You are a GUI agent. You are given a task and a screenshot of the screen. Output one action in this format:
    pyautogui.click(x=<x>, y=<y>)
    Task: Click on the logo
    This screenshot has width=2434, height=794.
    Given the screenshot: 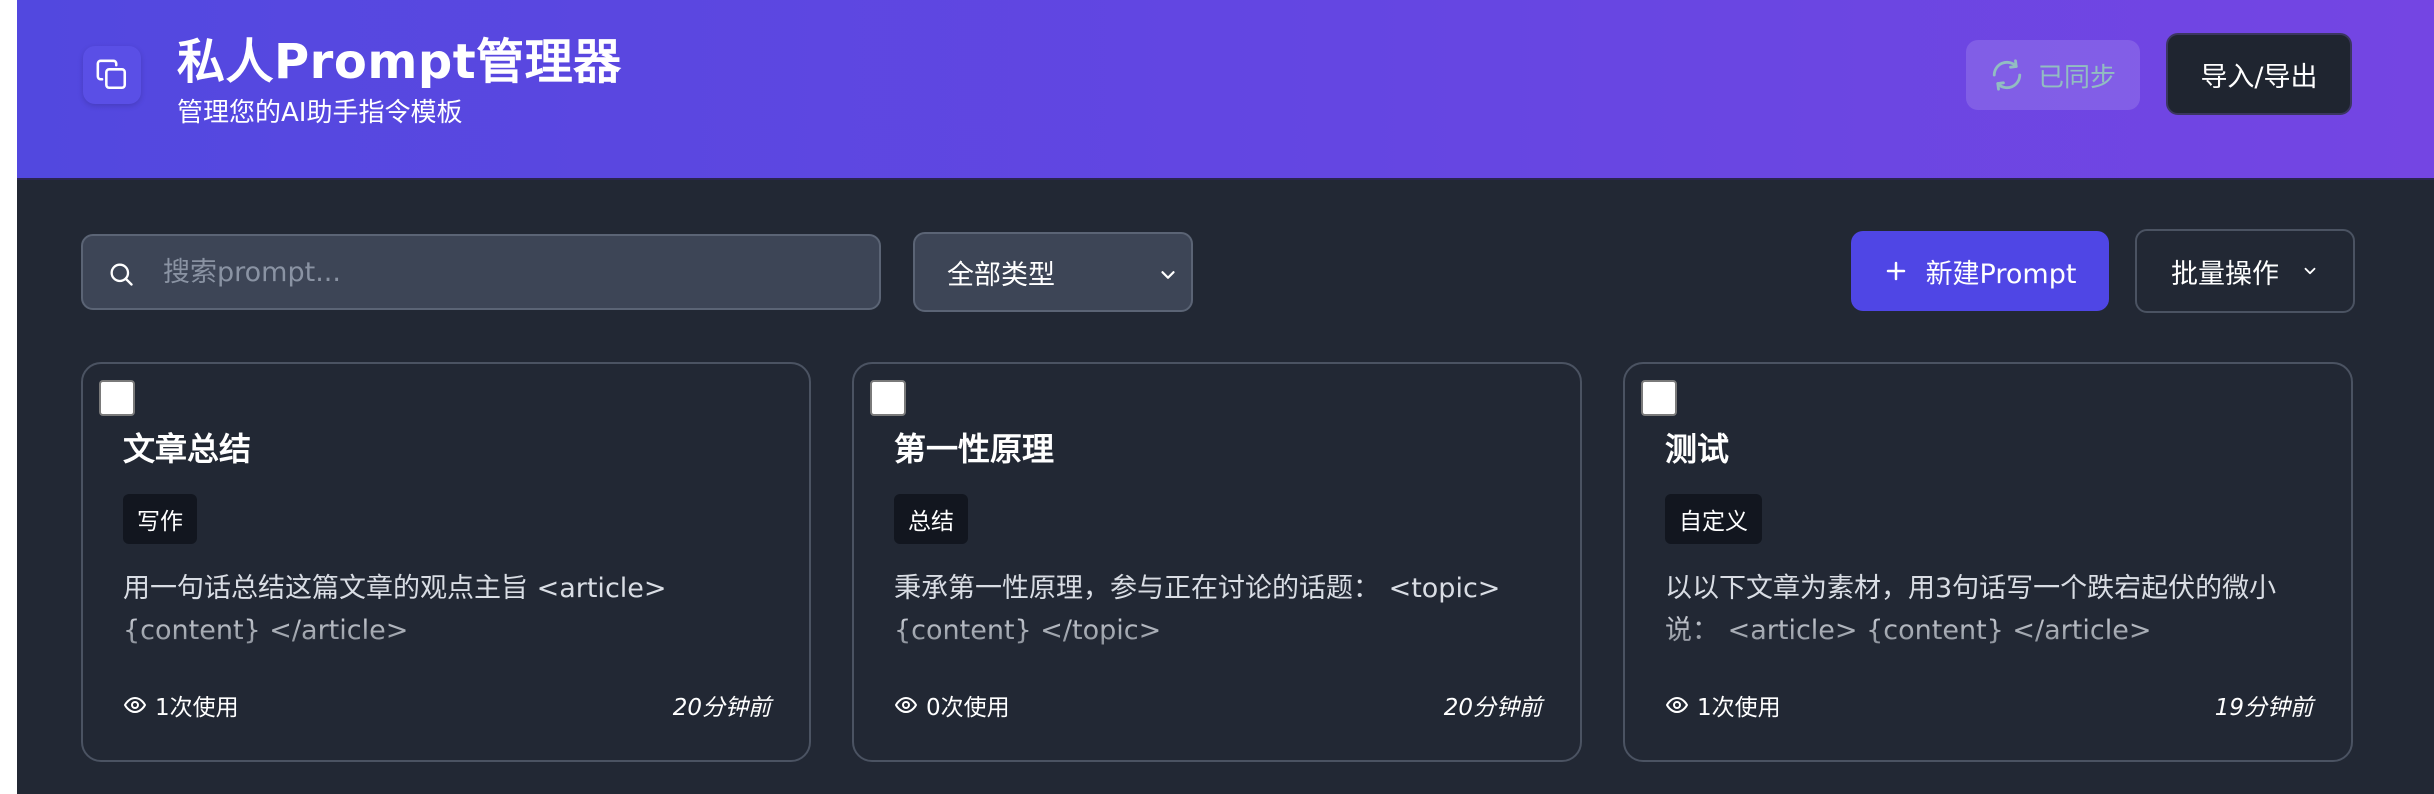 What is the action you would take?
    pyautogui.click(x=112, y=75)
    